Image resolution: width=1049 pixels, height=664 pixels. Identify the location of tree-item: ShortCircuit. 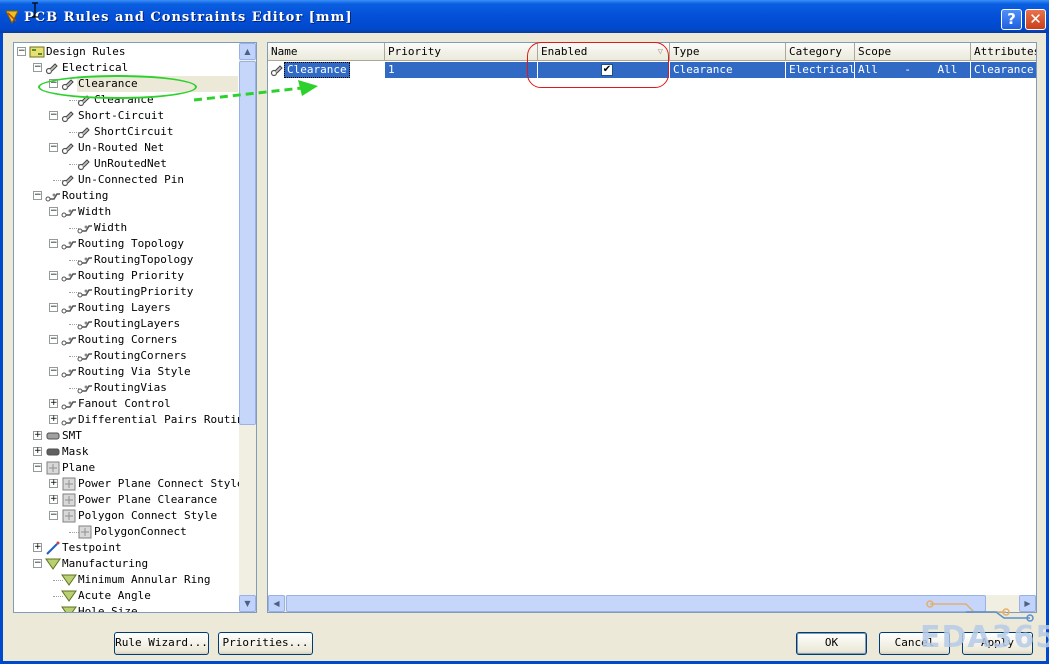
(133, 132).